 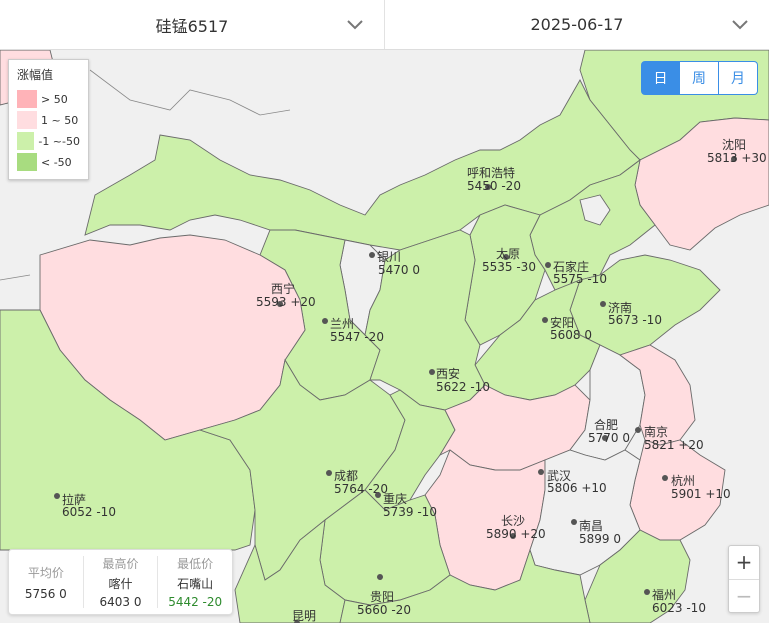 What do you see at coordinates (35, 75) in the screenshot?
I see `legend-title: 涨幅值` at bounding box center [35, 75].